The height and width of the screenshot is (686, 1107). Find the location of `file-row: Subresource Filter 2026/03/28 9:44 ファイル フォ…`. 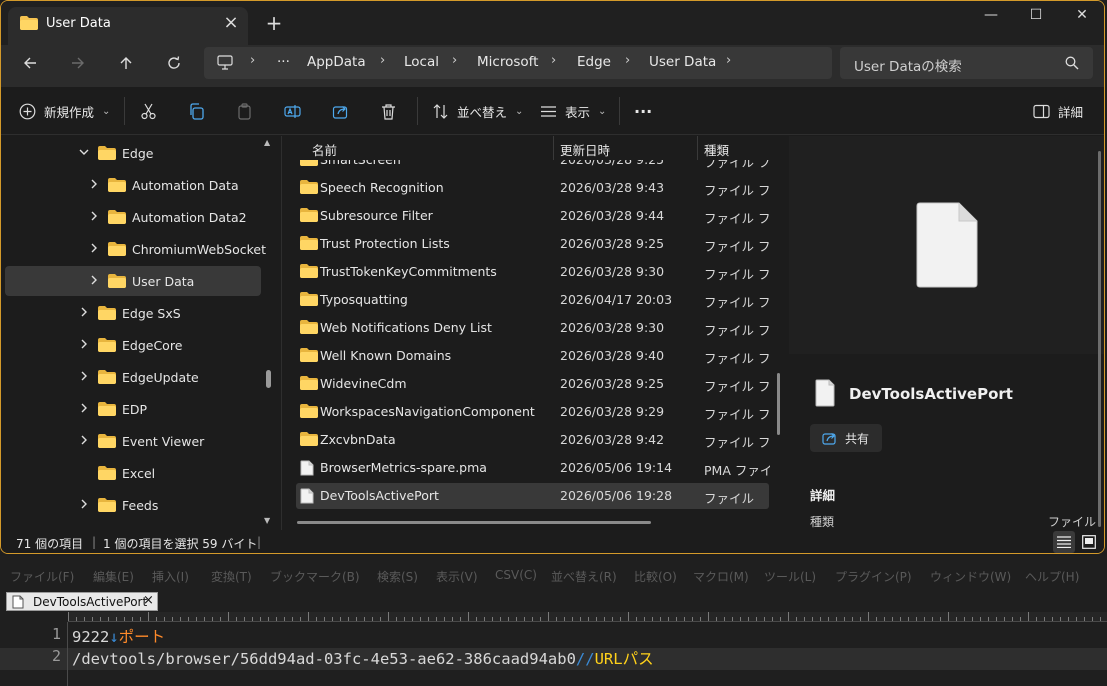

file-row: Subresource Filter 2026/03/28 9:44 ファイル フォ… is located at coordinates (533, 216).